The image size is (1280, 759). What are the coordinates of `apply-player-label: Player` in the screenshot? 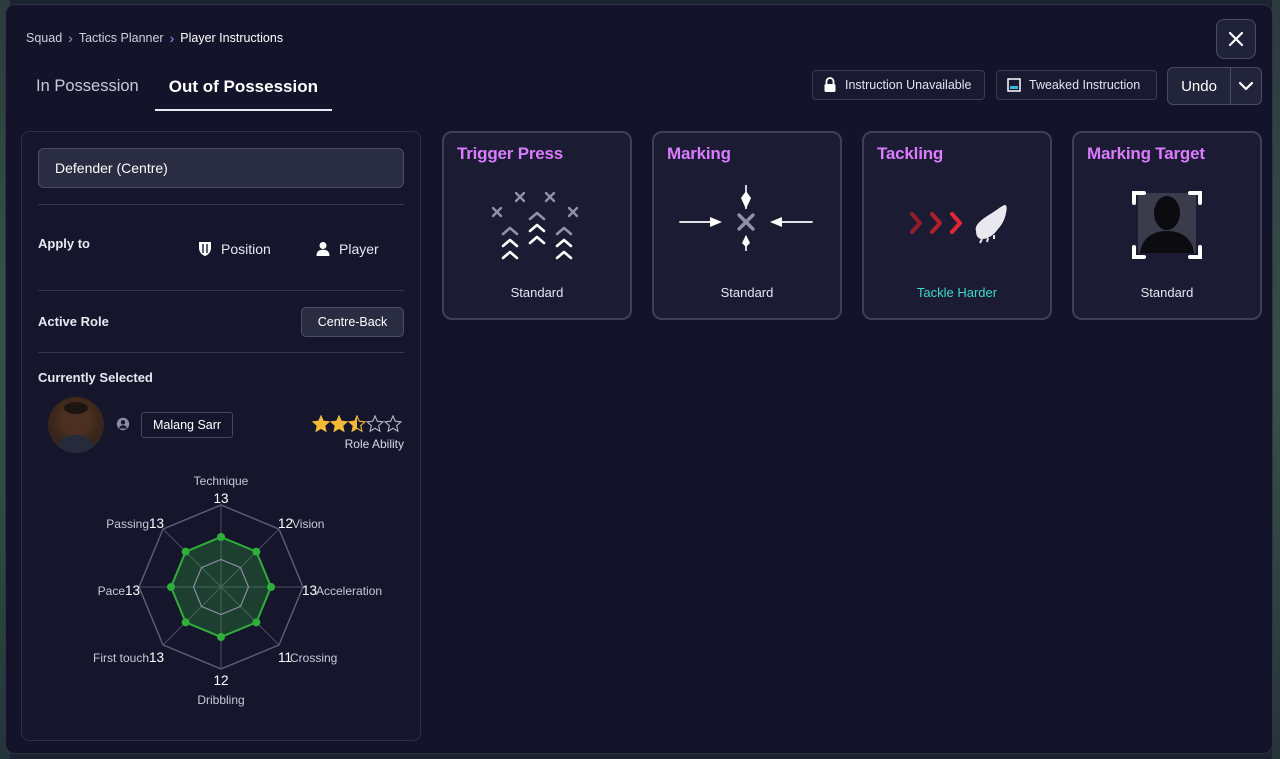 It's located at (359, 249).